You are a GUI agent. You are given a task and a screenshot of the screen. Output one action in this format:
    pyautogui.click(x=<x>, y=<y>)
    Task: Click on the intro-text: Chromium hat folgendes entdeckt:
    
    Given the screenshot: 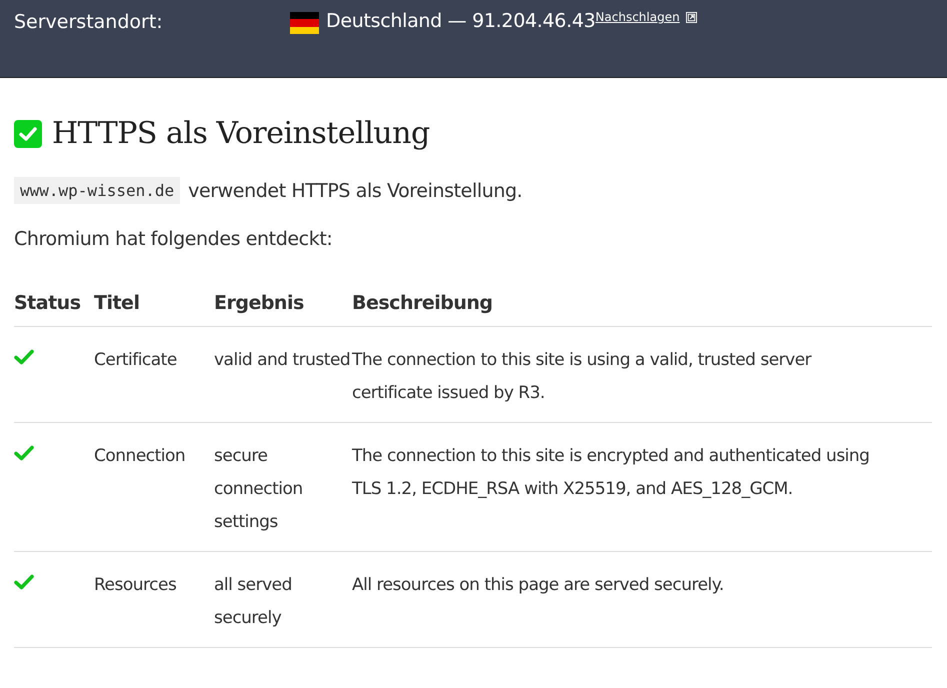 What is the action you would take?
    pyautogui.click(x=174, y=239)
    